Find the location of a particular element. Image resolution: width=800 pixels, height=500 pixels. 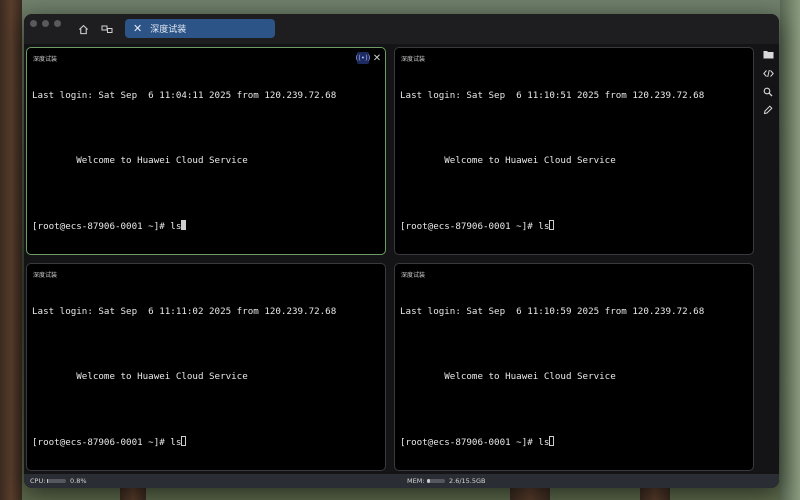

pen-icon is located at coordinates (768, 110).